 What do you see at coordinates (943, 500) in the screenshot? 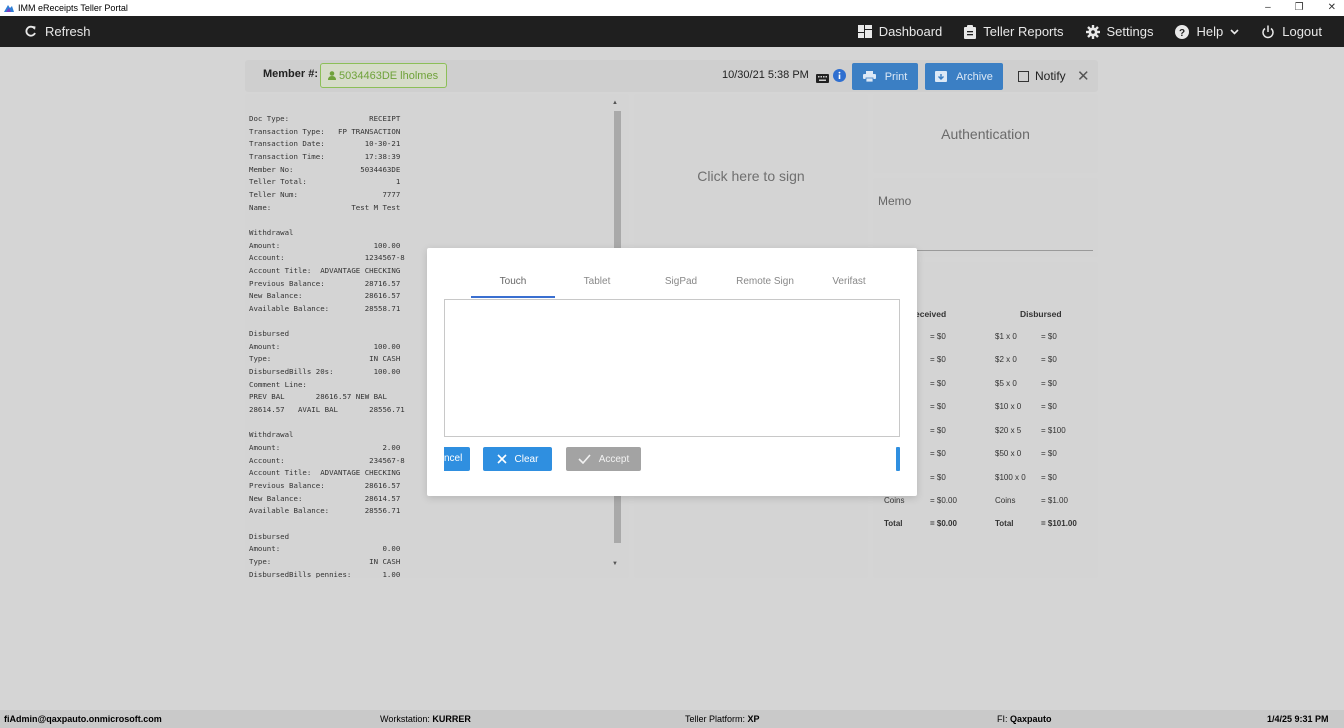
I see `coins-received-value: = $0.00` at bounding box center [943, 500].